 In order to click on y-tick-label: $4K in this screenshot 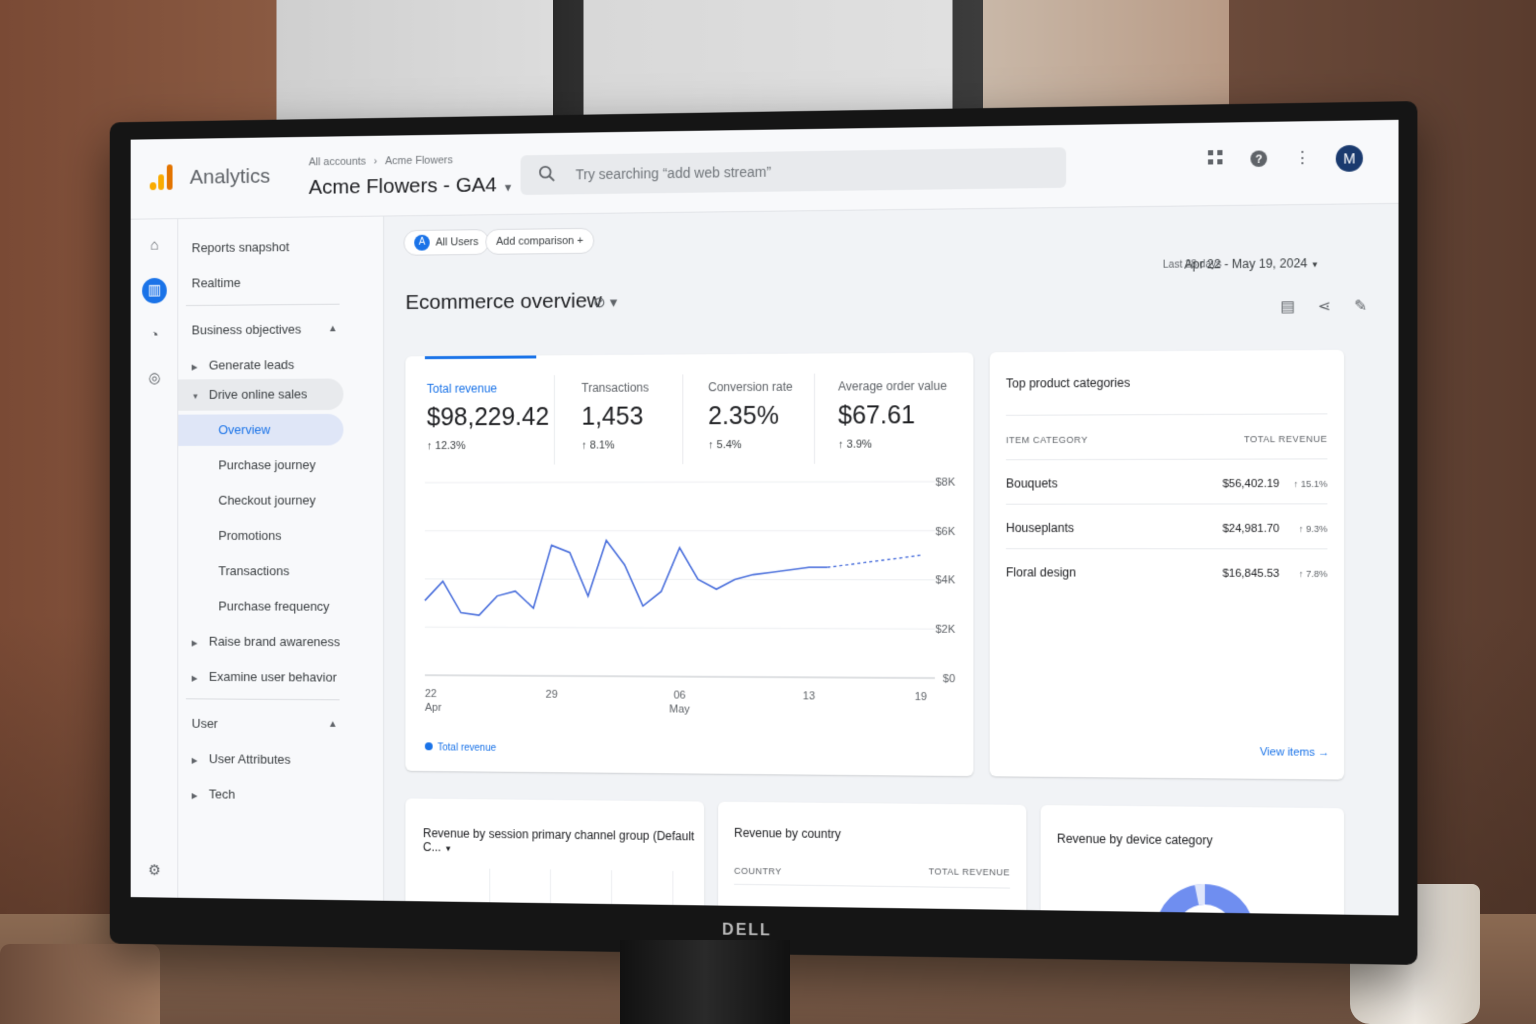, I will do `click(945, 581)`.